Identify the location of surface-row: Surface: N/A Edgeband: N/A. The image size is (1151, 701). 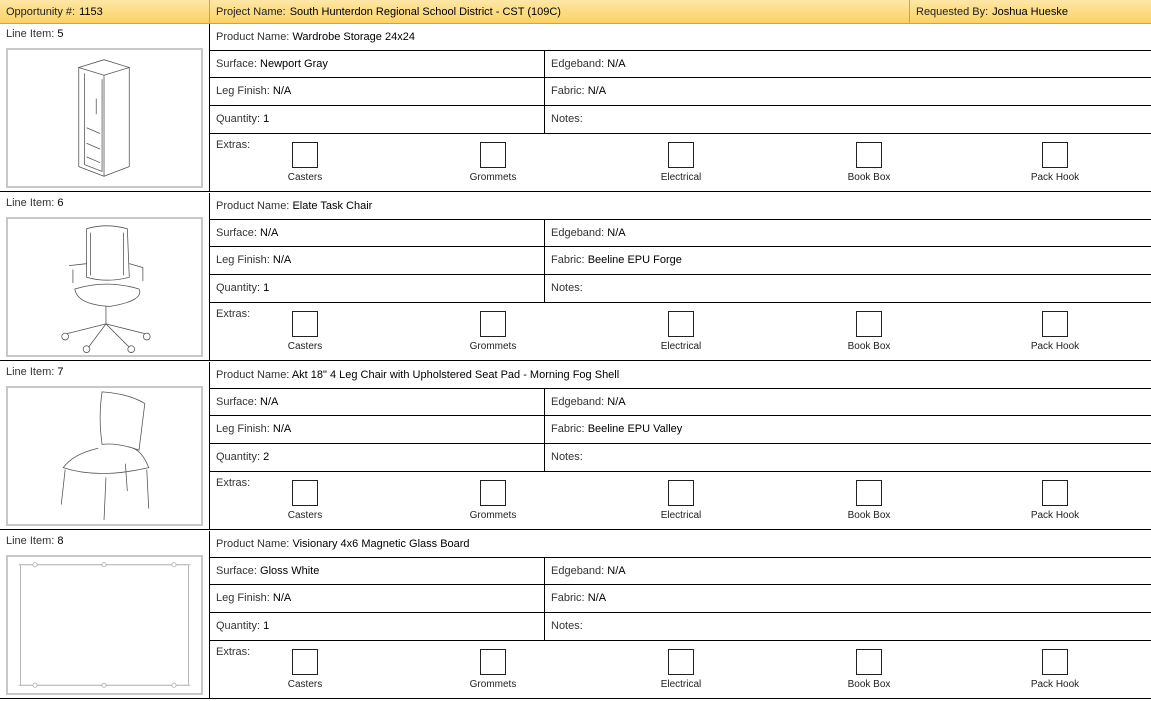
(680, 233).